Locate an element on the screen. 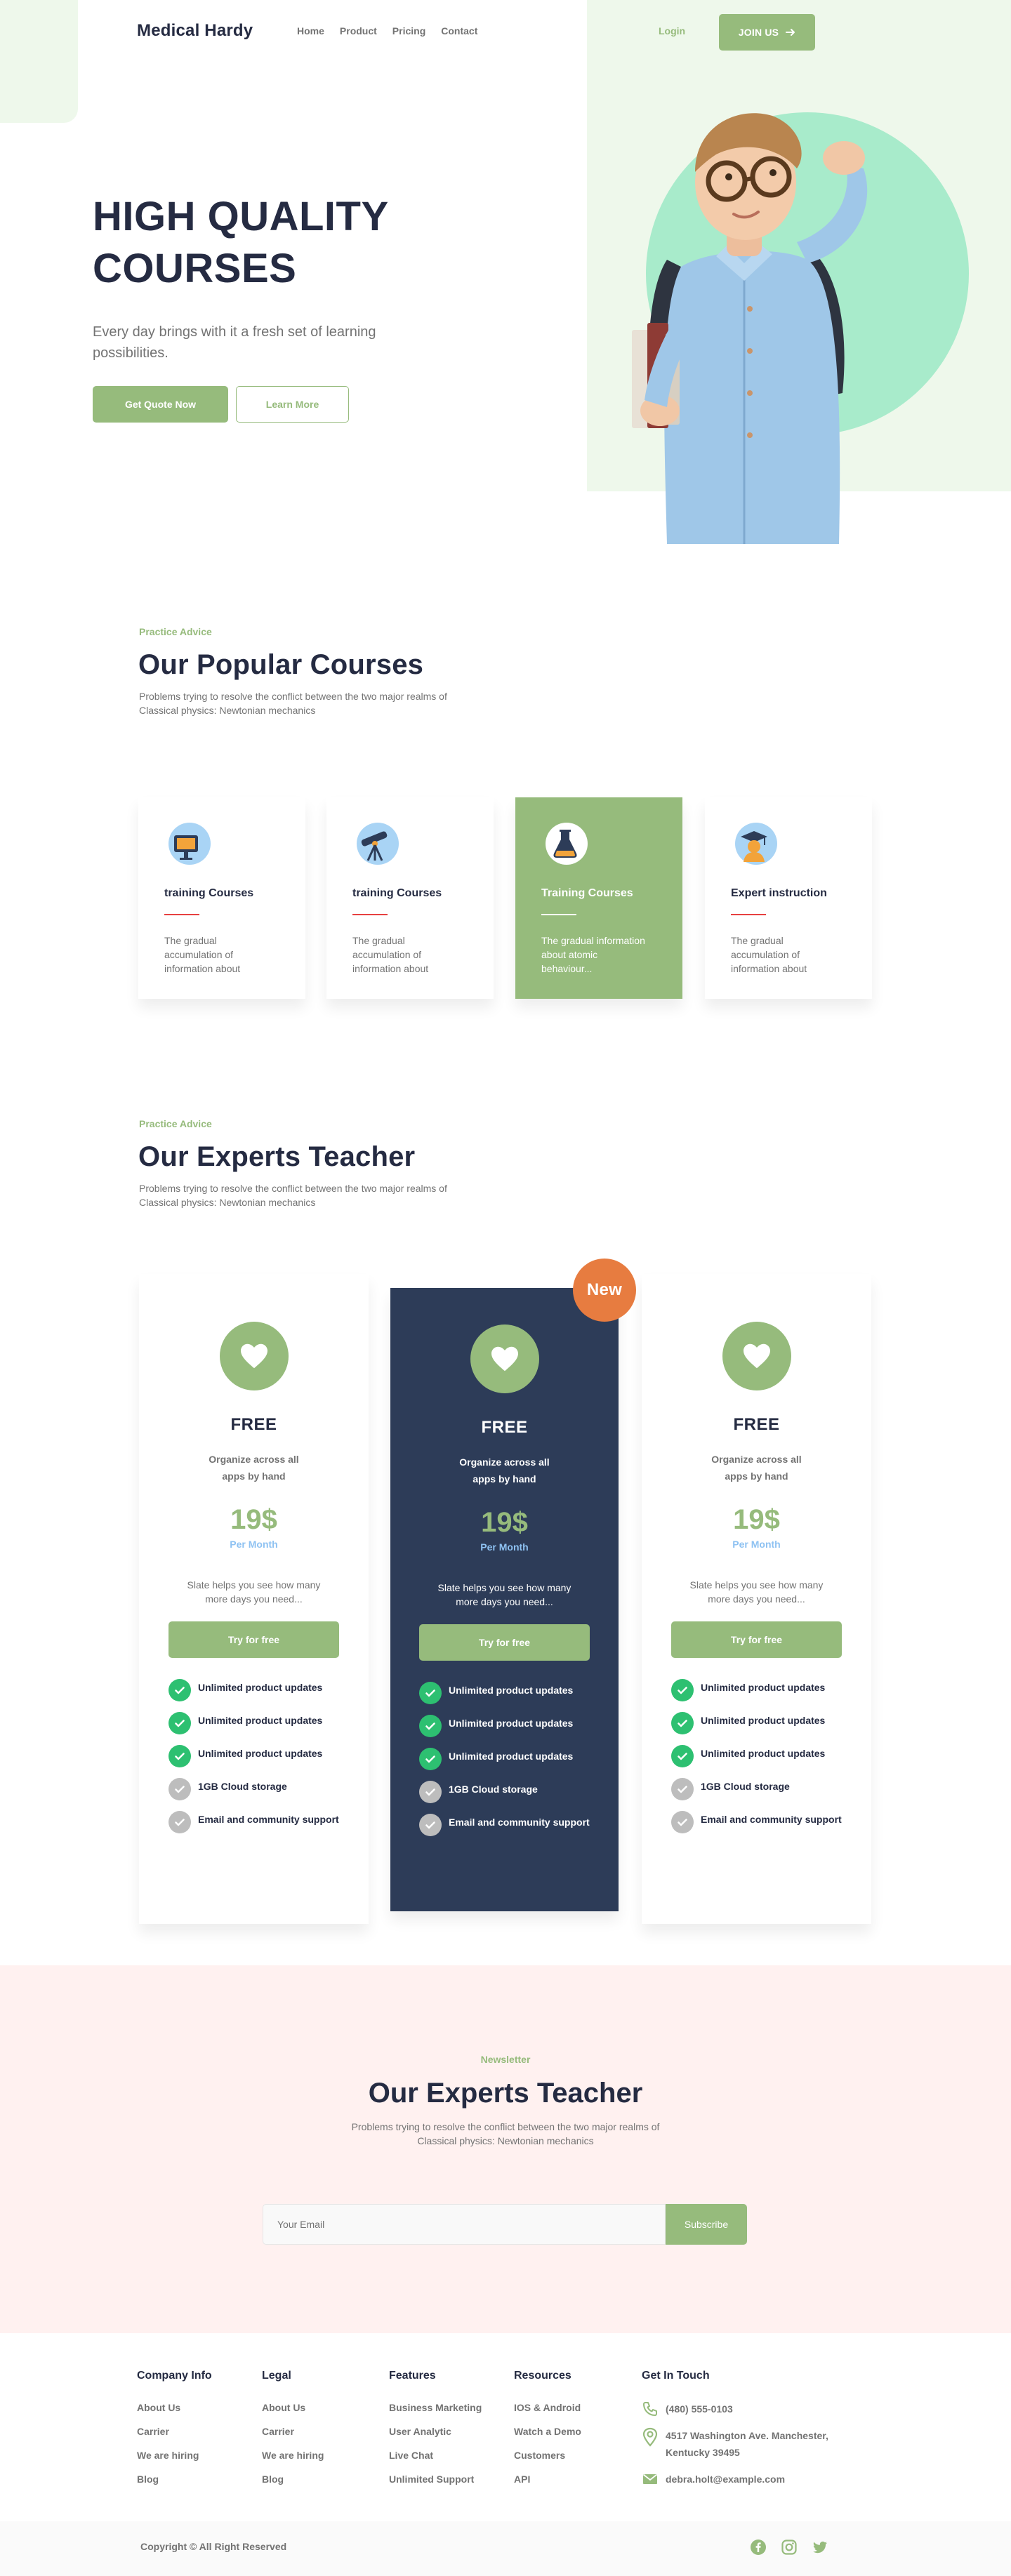  footer-link: Unlimited Support is located at coordinates (435, 2479).